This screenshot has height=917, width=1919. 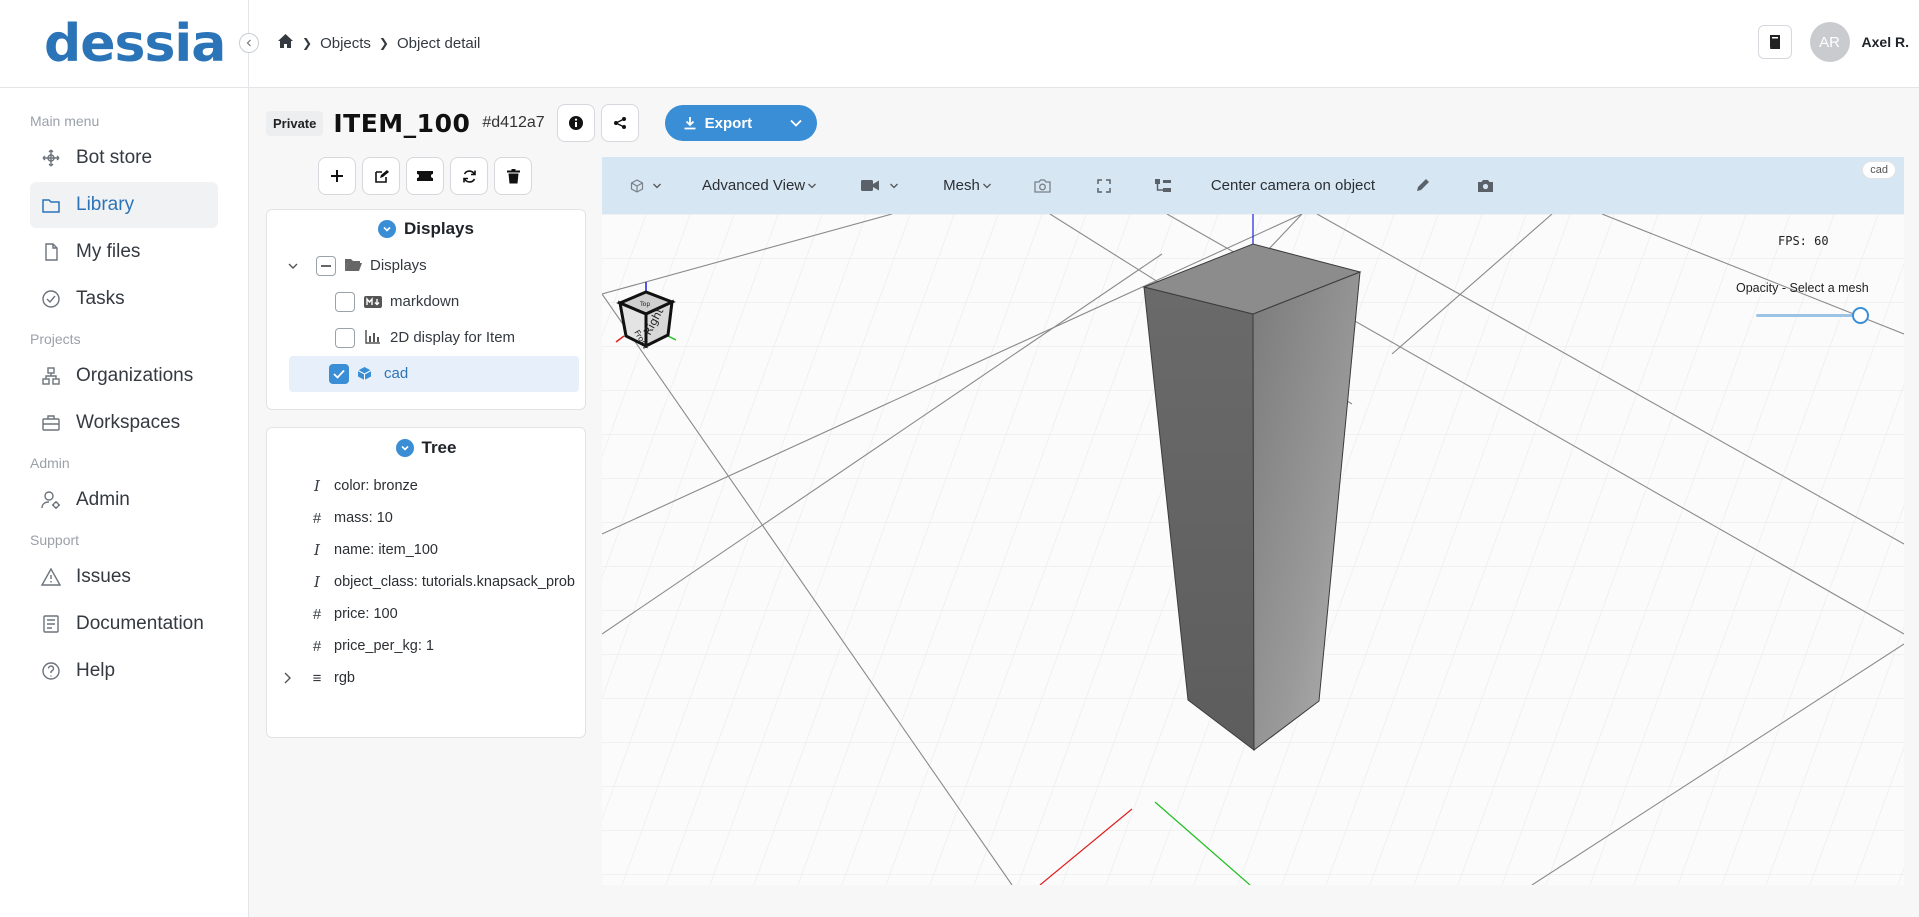 I want to click on measure-button, so click(x=1422, y=185).